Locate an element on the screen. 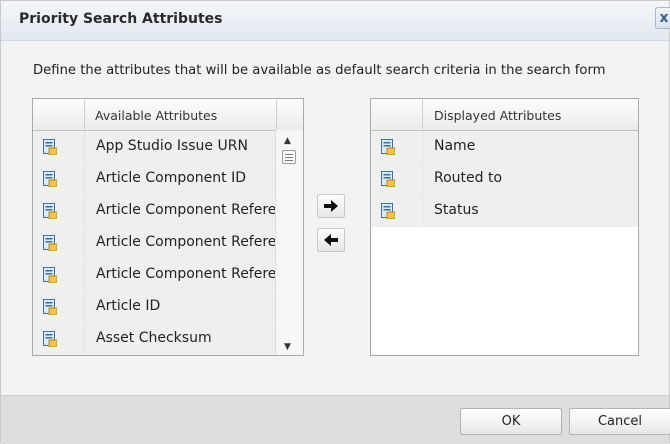 This screenshot has width=670, height=444. arrow-right-icon is located at coordinates (331, 206).